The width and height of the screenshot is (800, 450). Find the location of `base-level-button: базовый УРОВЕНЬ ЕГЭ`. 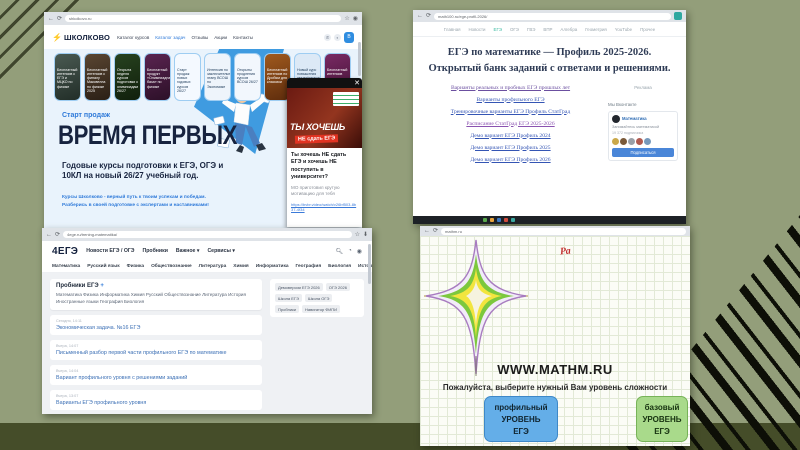

base-level-button: базовый УРОВЕНЬ ЕГЭ is located at coordinates (662, 419).